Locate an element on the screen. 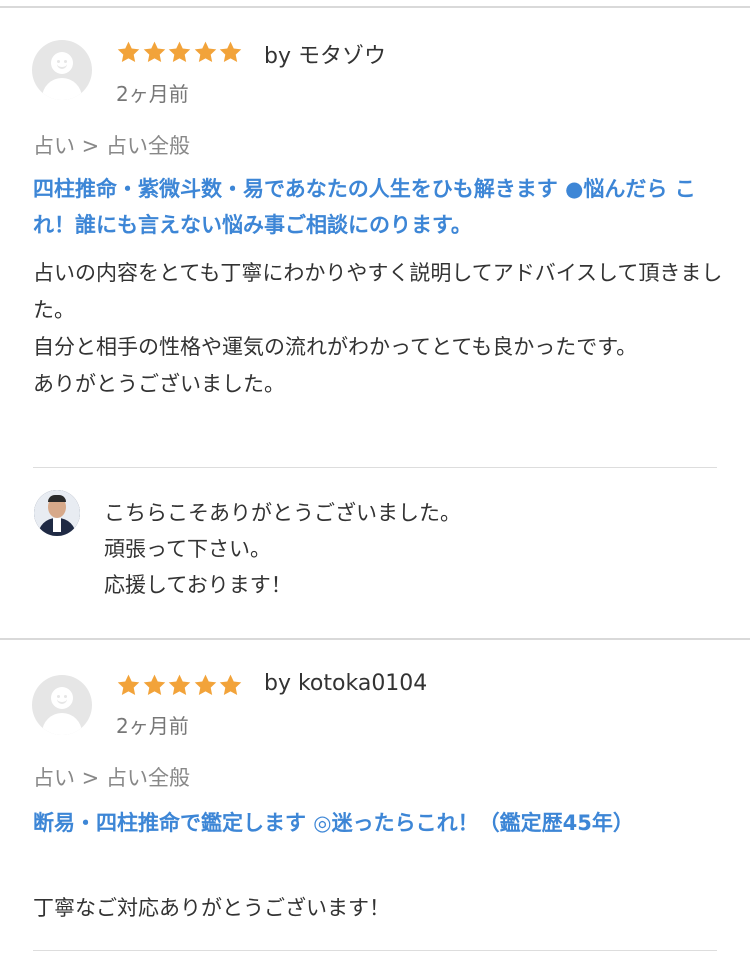  top-divider is located at coordinates (375, 7).